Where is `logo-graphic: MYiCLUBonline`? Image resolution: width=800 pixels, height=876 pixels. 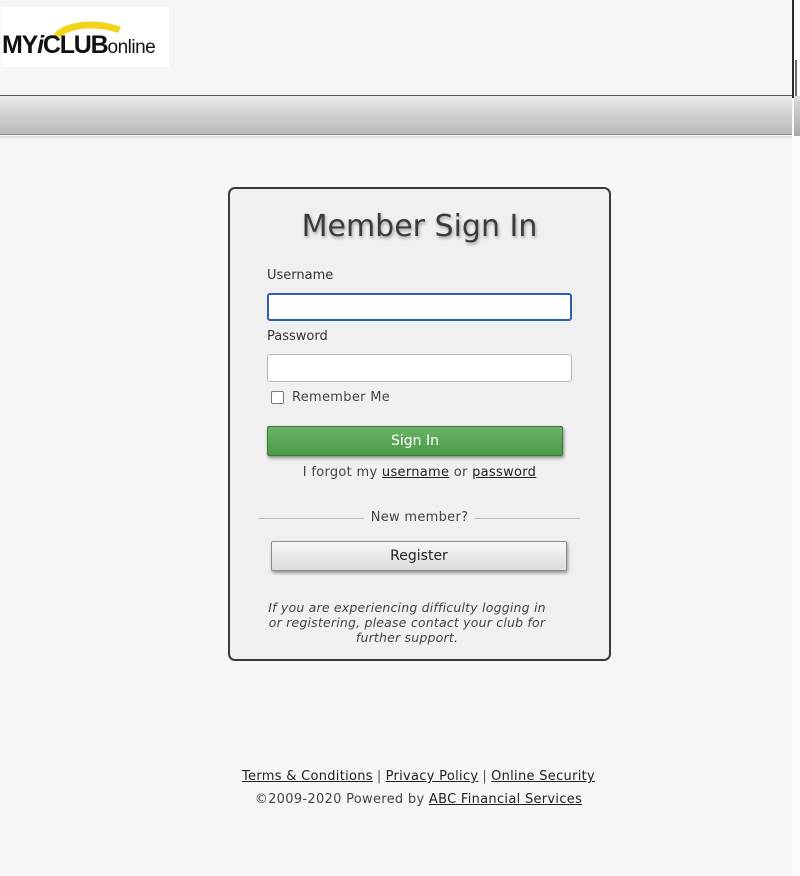
logo-graphic: MYiCLUBonline is located at coordinates (79, 40).